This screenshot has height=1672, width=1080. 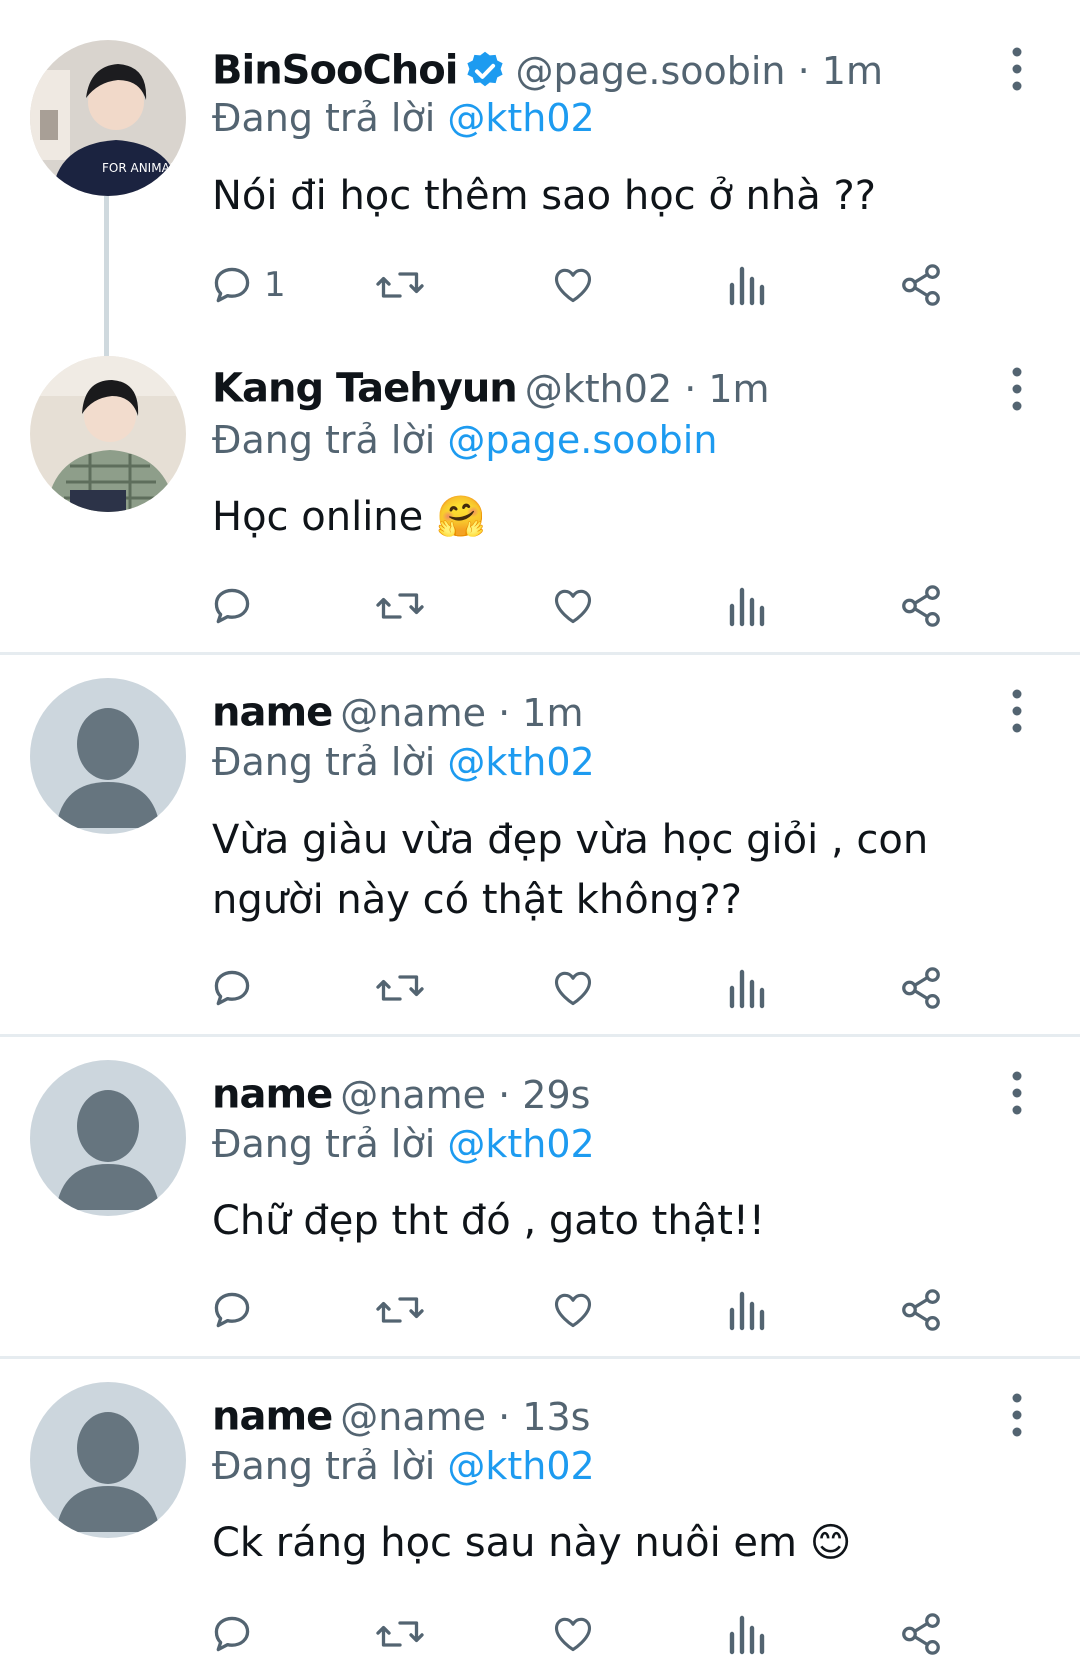 What do you see at coordinates (615, 285) in the screenshot?
I see `action-bar: 1` at bounding box center [615, 285].